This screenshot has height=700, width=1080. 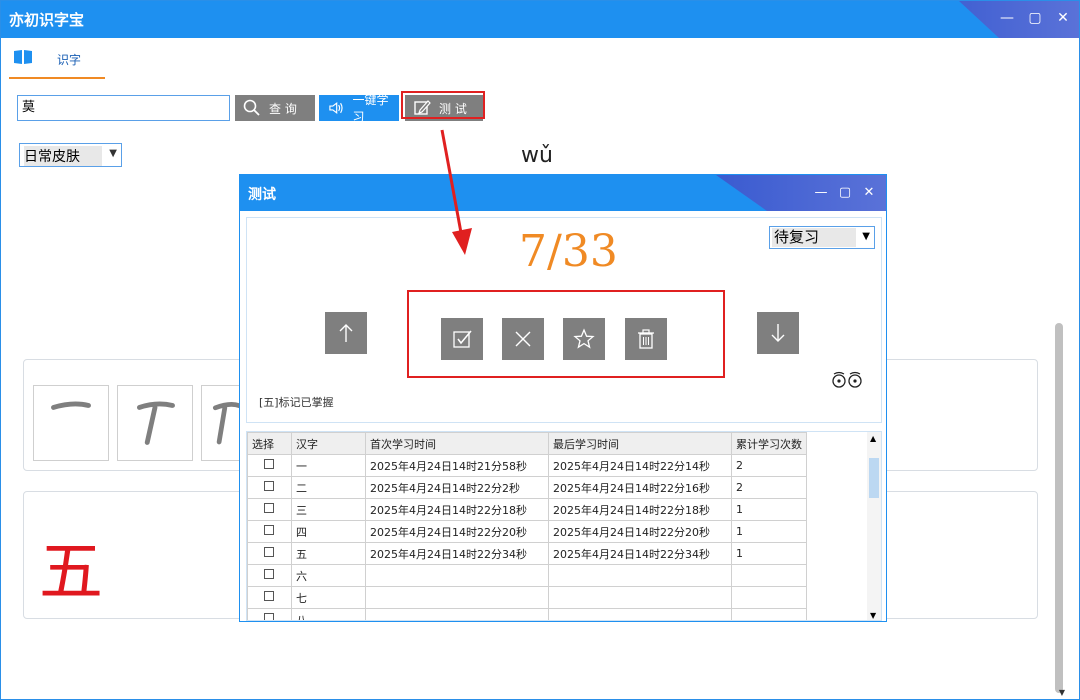 I want to click on table-row: 八, so click(x=527, y=614).